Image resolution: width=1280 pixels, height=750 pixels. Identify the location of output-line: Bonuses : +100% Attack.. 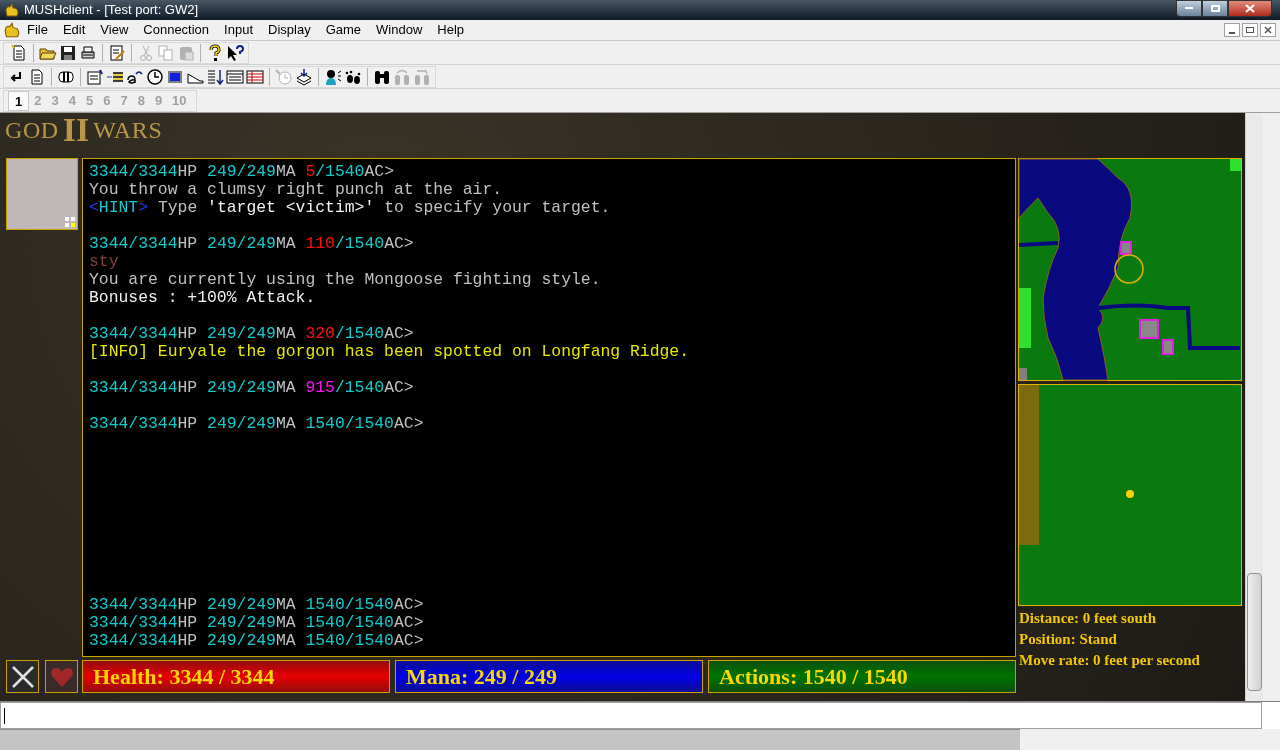
(203, 298).